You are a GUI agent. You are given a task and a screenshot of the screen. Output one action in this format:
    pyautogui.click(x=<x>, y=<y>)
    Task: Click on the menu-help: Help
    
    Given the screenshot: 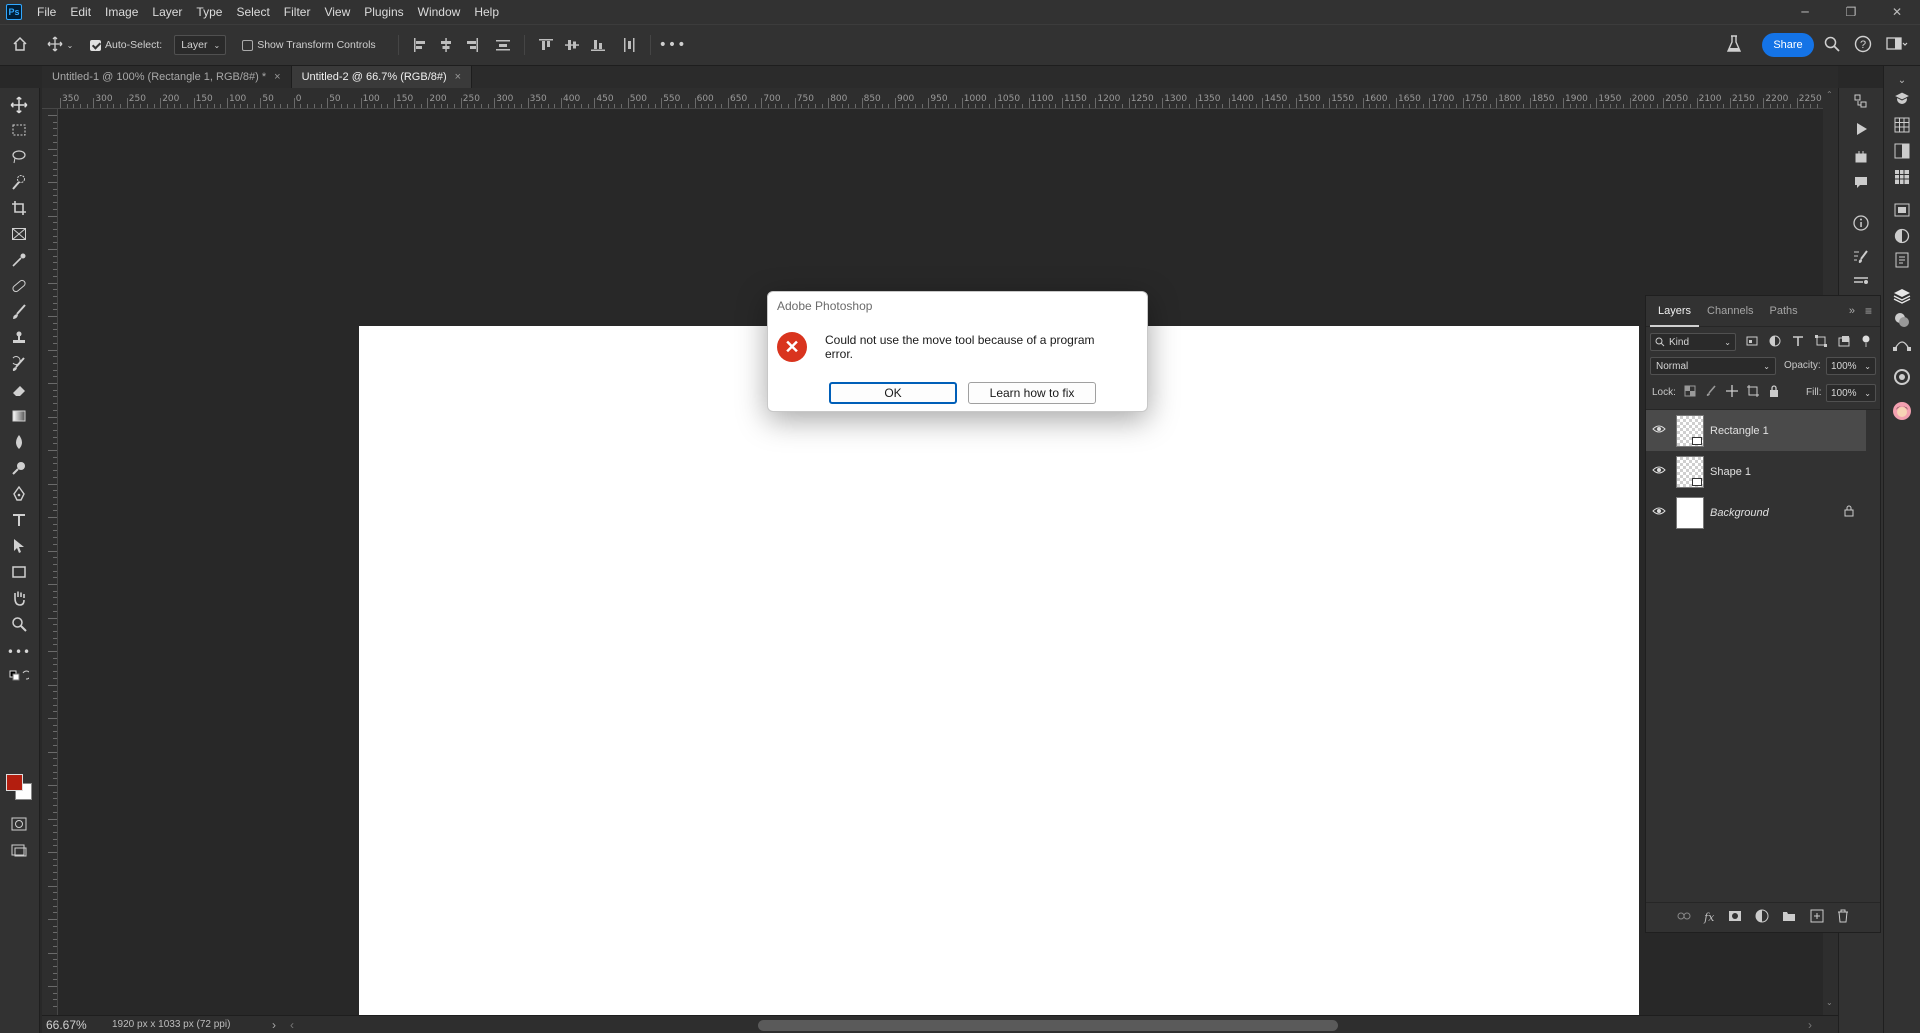 What is the action you would take?
    pyautogui.click(x=486, y=12)
    